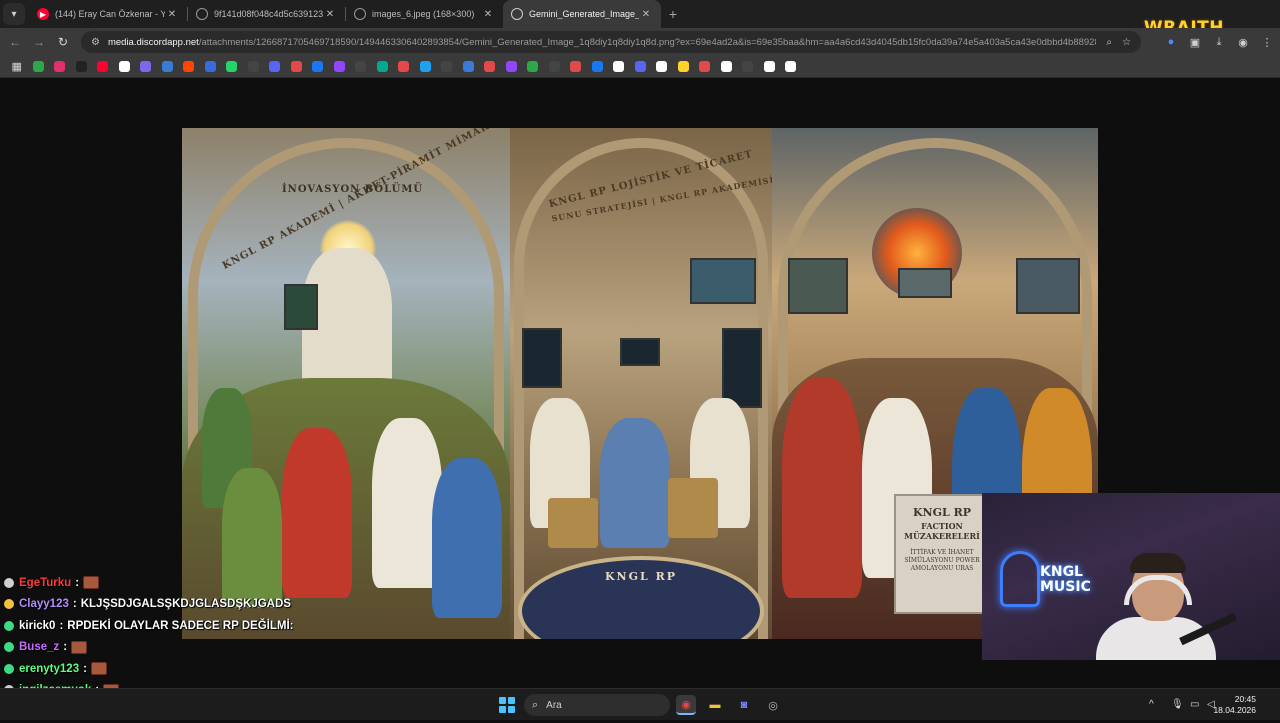 This screenshot has width=1280, height=723. What do you see at coordinates (467, 538) in the screenshot?
I see `student-figure` at bounding box center [467, 538].